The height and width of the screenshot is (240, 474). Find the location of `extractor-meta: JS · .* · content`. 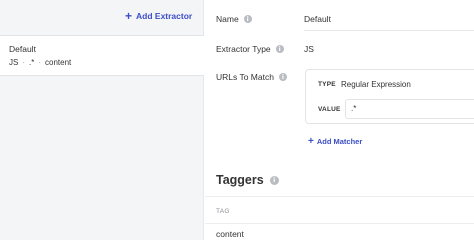

extractor-meta: JS · .* · content is located at coordinates (40, 62).